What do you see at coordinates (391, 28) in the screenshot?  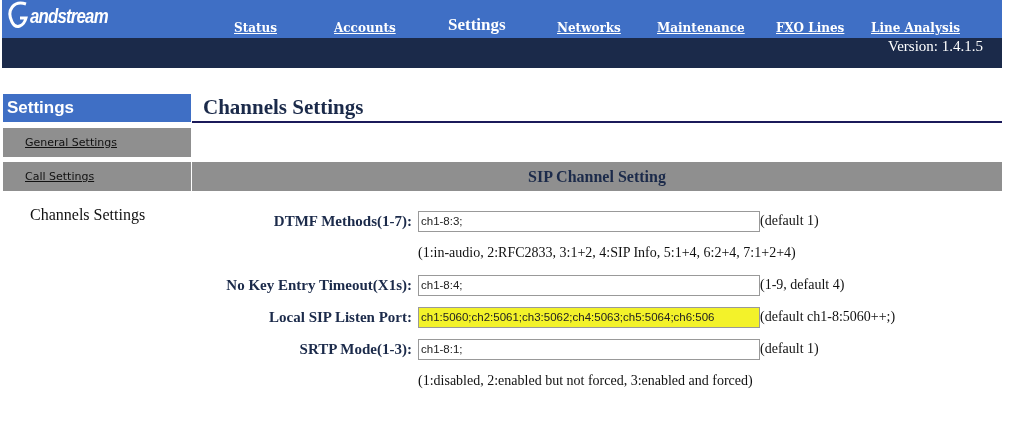 I see `nav-link: Accounts` at bounding box center [391, 28].